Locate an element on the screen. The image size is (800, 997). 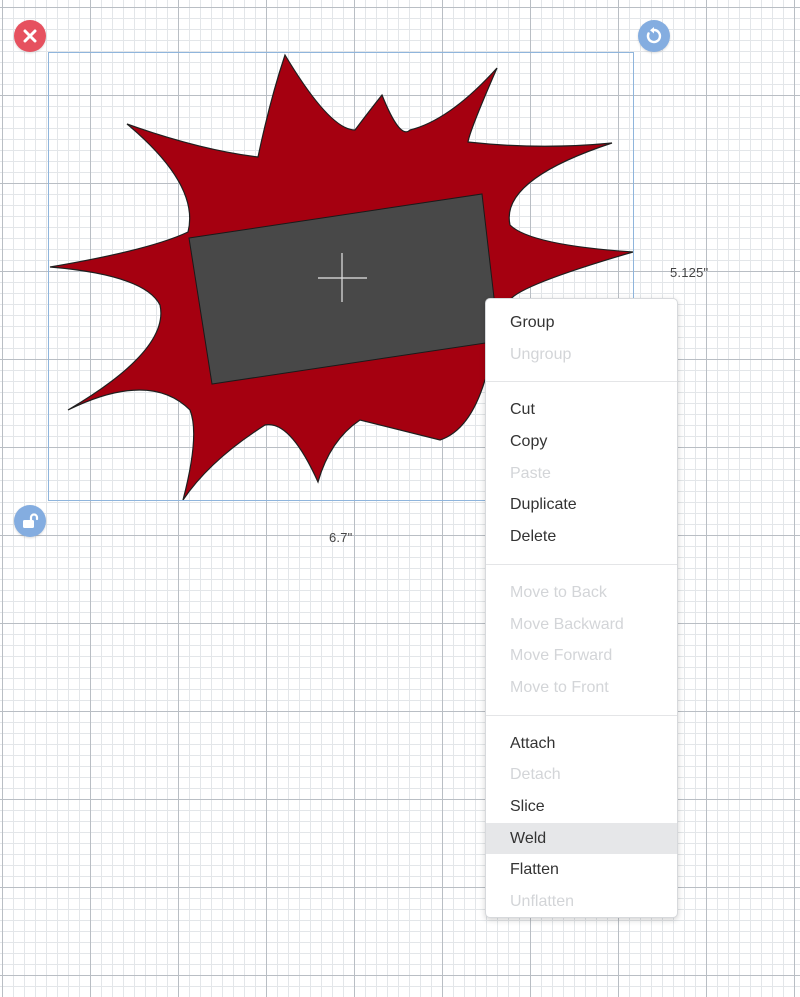
menu-item-move-to-front: Move to Front is located at coordinates (559, 687).